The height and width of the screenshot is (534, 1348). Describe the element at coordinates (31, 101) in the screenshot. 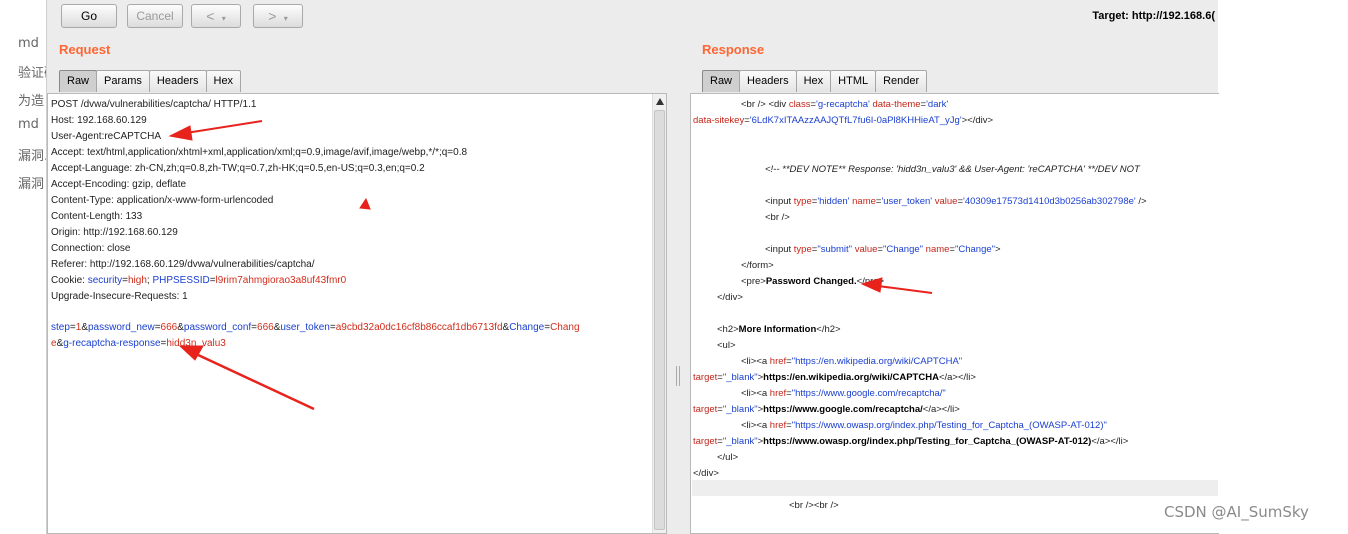

I see `bg-text: 为造` at that location.